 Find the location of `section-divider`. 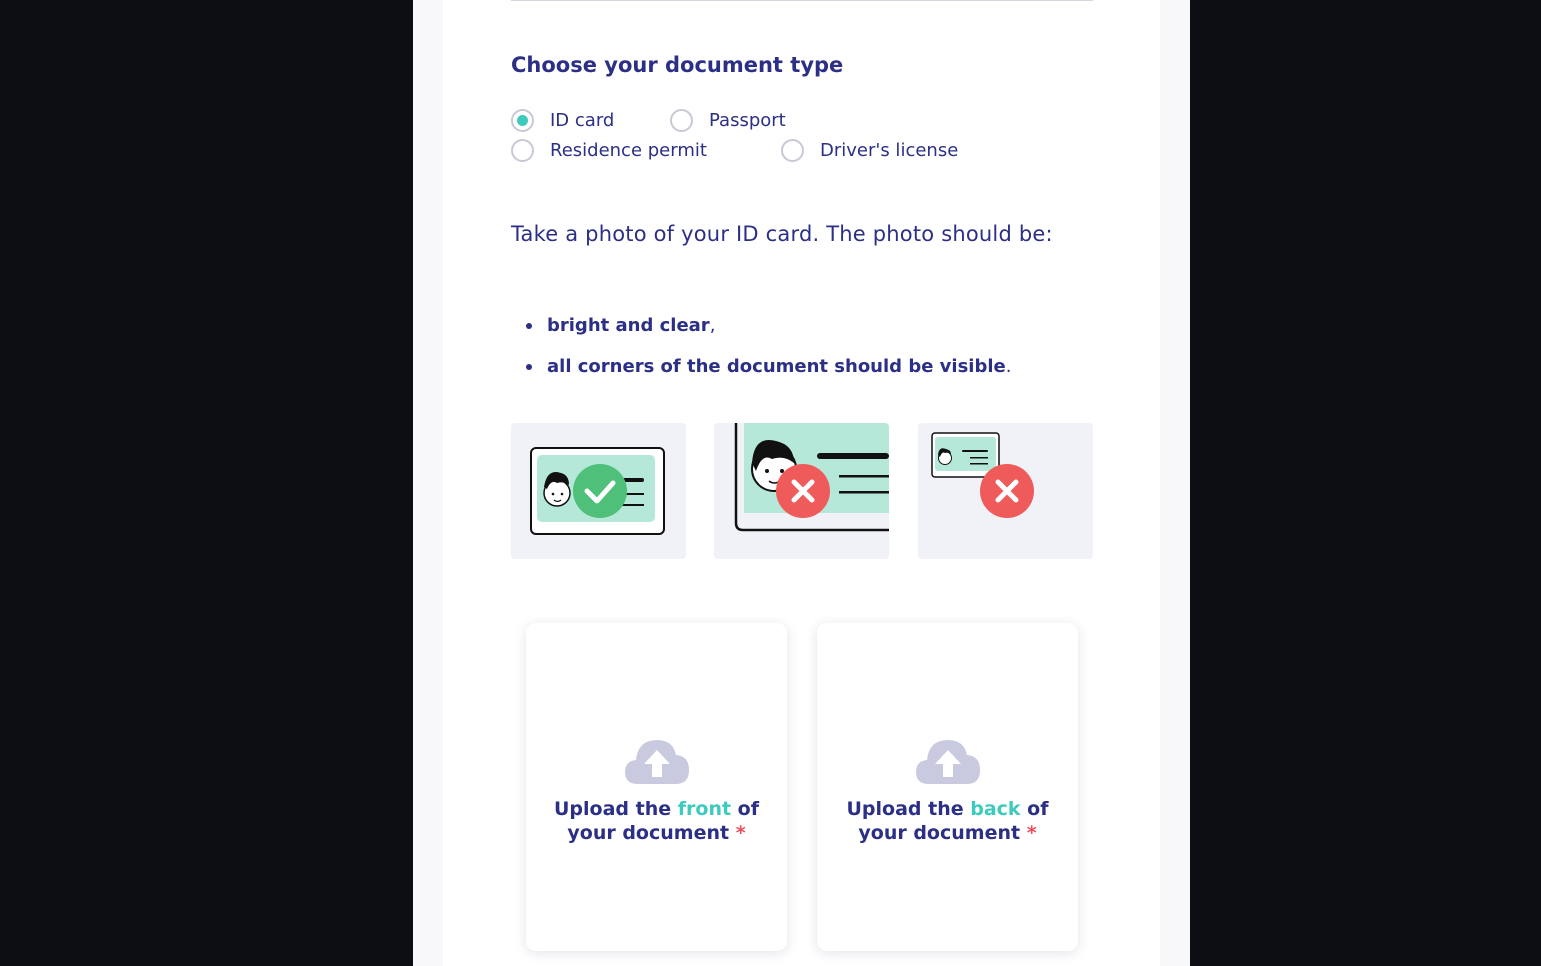

section-divider is located at coordinates (802, 0).